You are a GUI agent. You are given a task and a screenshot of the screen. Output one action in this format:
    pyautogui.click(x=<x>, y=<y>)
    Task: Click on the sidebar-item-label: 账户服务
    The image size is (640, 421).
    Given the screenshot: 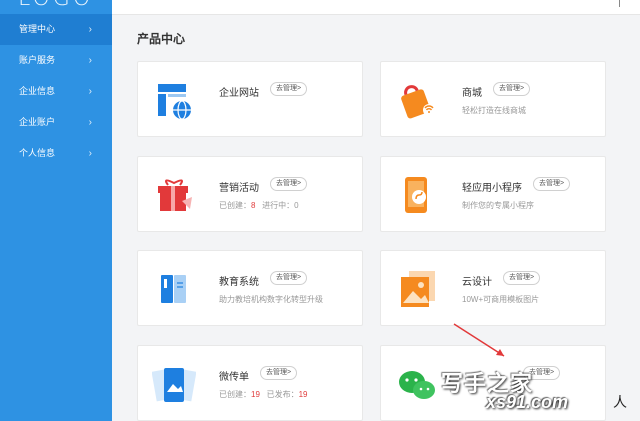 What is the action you would take?
    pyautogui.click(x=37, y=60)
    